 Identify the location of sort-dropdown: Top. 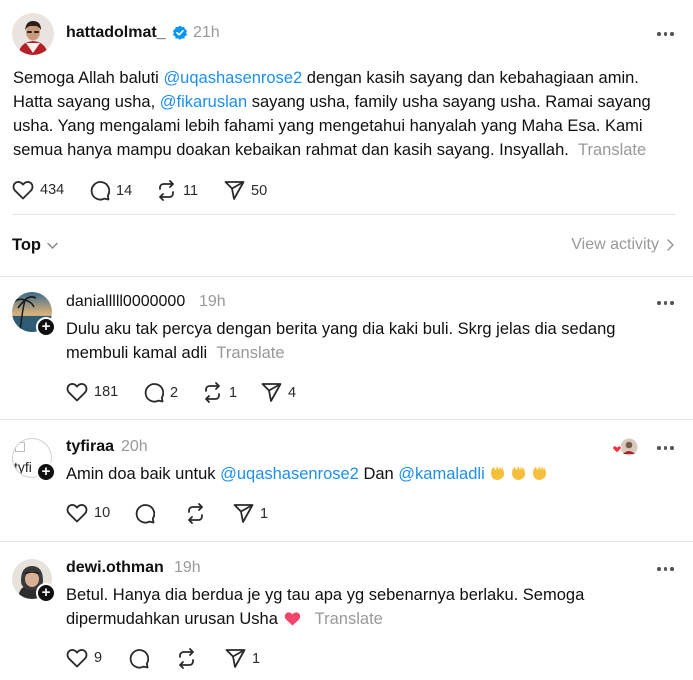
(35, 245).